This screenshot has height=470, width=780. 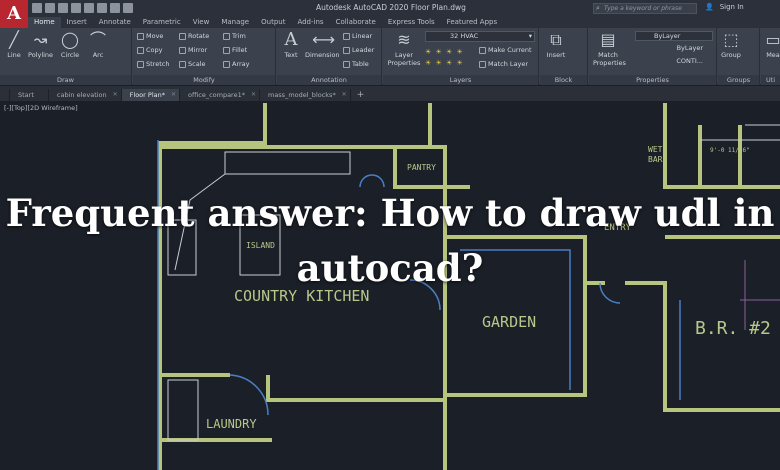 I want to click on layer-properties-tool: ≋ Layer Properties, so click(x=404, y=49).